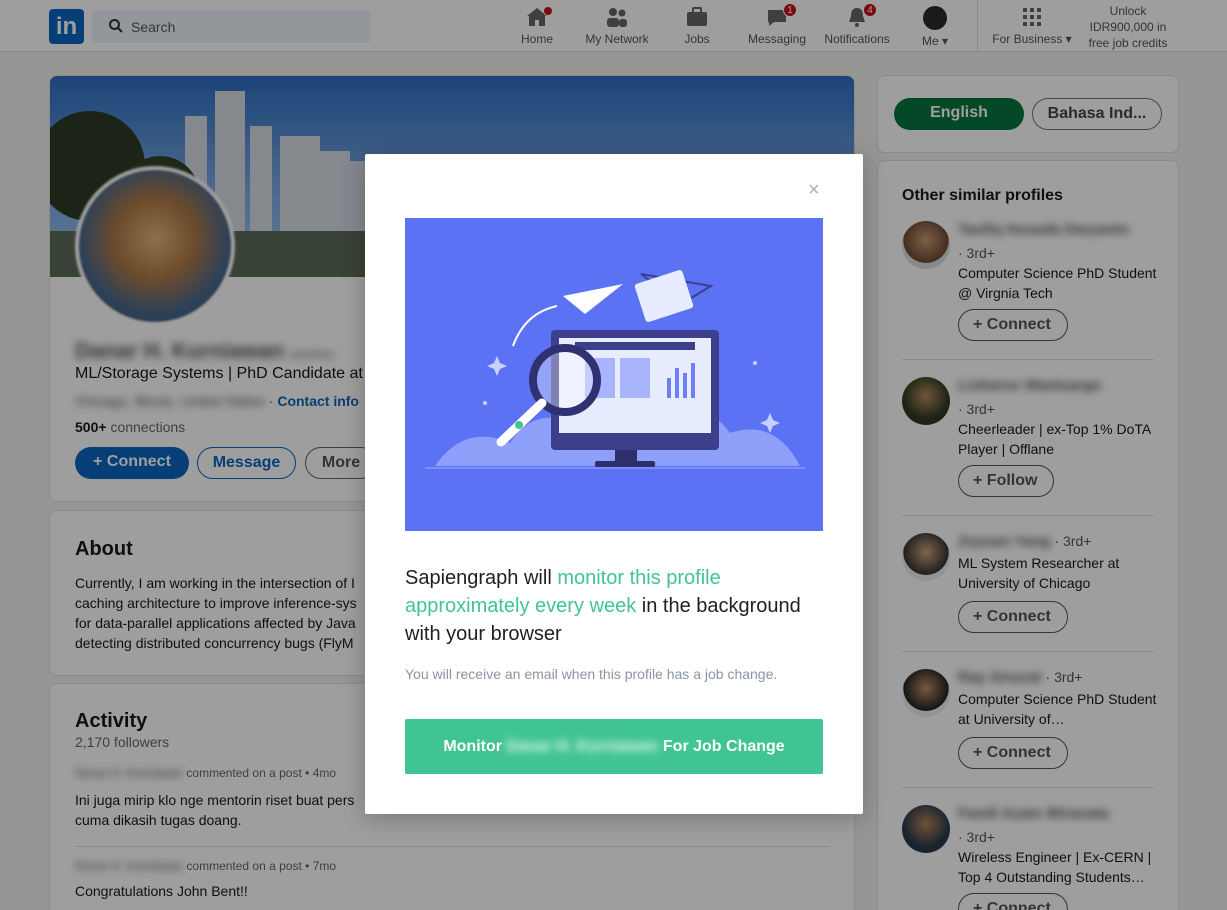 This screenshot has width=1227, height=910. What do you see at coordinates (723, 746) in the screenshot?
I see `monitor-button-label: For Job Change` at bounding box center [723, 746].